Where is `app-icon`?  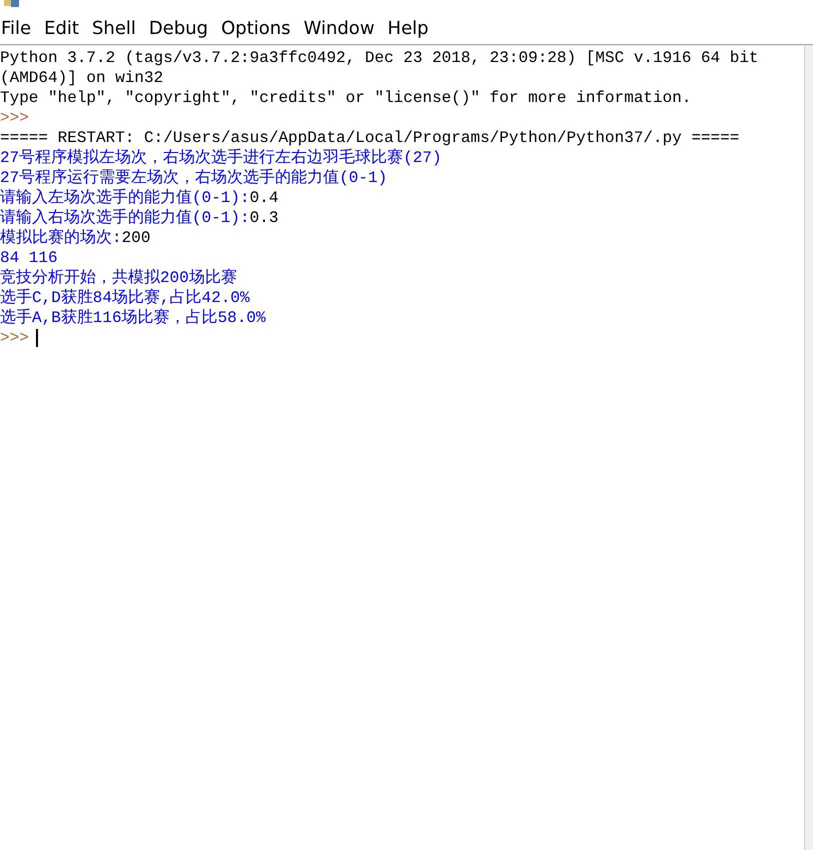 app-icon is located at coordinates (12, 4).